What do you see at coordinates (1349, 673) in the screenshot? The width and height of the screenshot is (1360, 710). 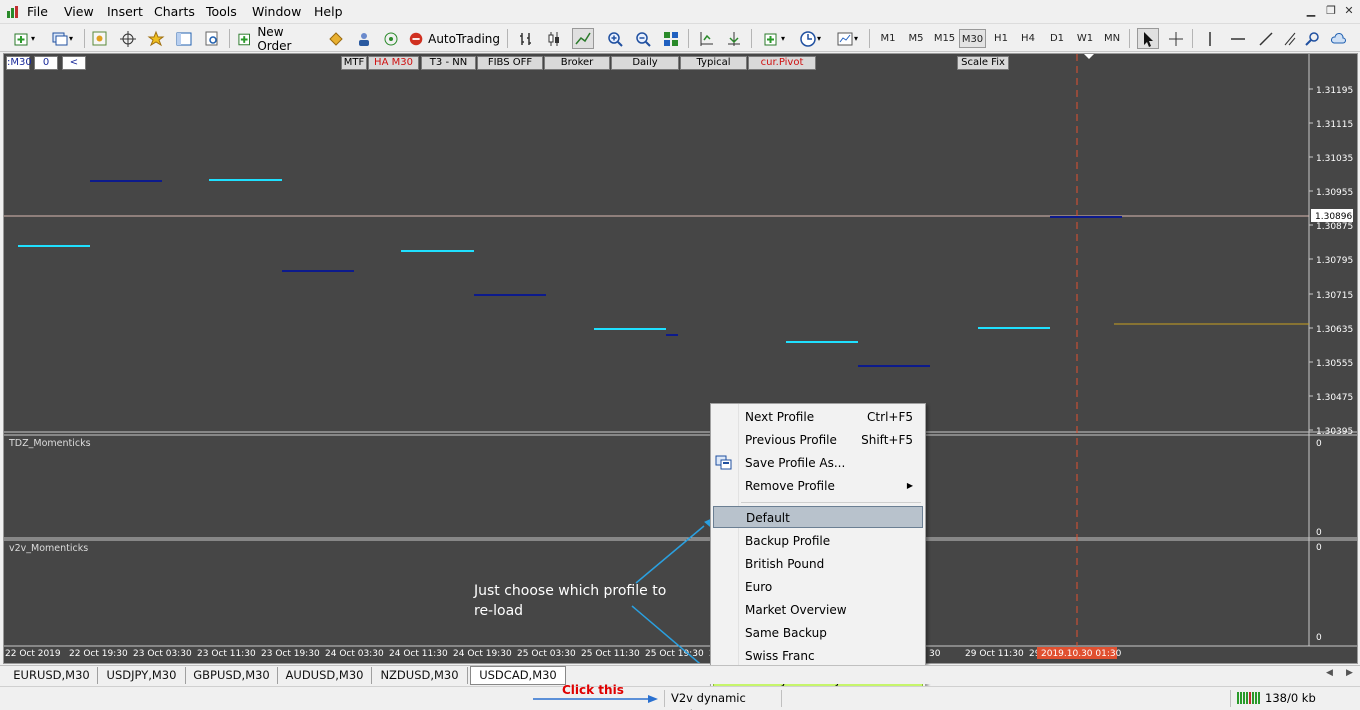 I see `tab-scroll-right-icon: ▶` at bounding box center [1349, 673].